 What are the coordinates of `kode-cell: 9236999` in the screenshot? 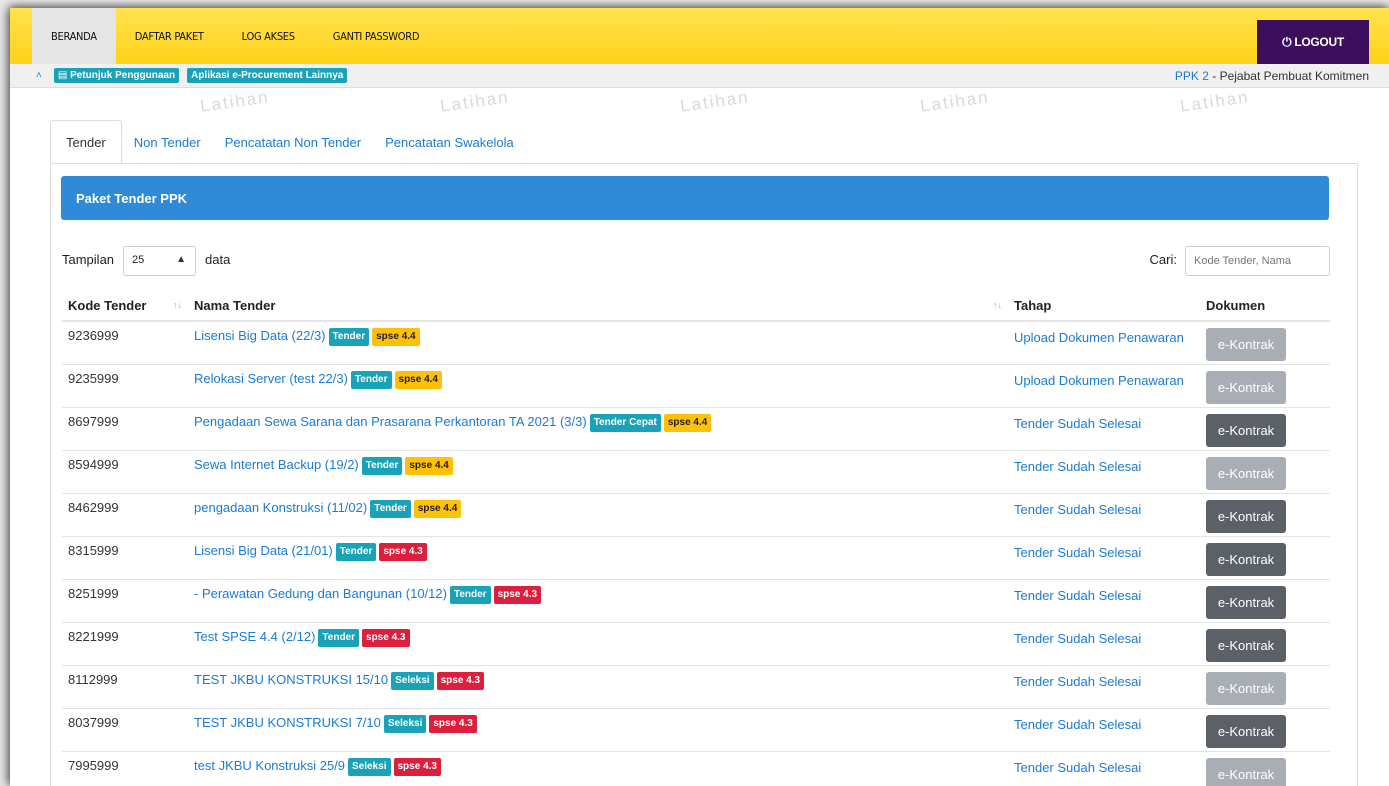 It's located at (125, 342).